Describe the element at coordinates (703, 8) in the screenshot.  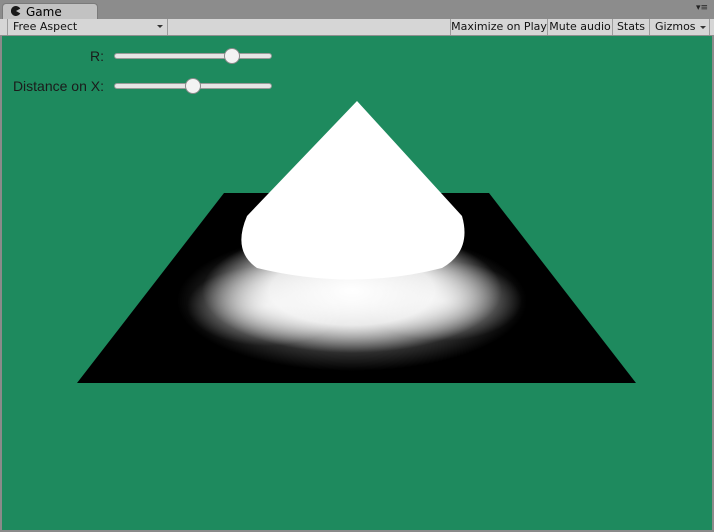
I see `window-menu-icon: ▾≡` at that location.